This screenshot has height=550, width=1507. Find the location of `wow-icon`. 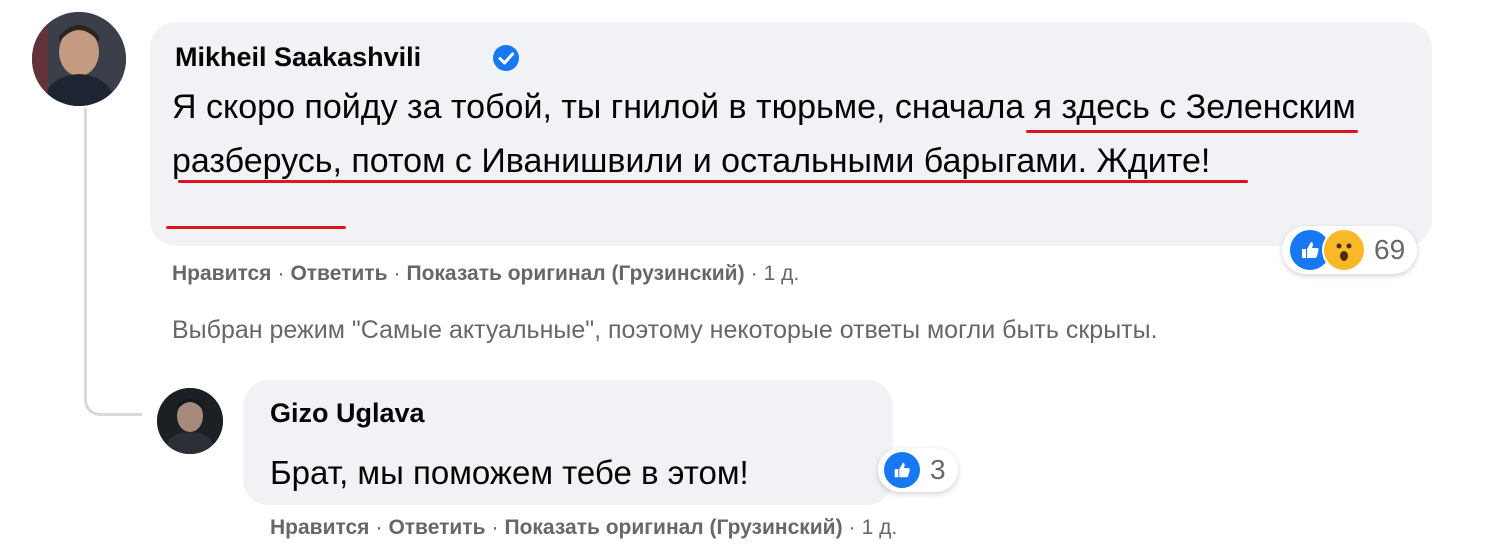

wow-icon is located at coordinates (1344, 250).